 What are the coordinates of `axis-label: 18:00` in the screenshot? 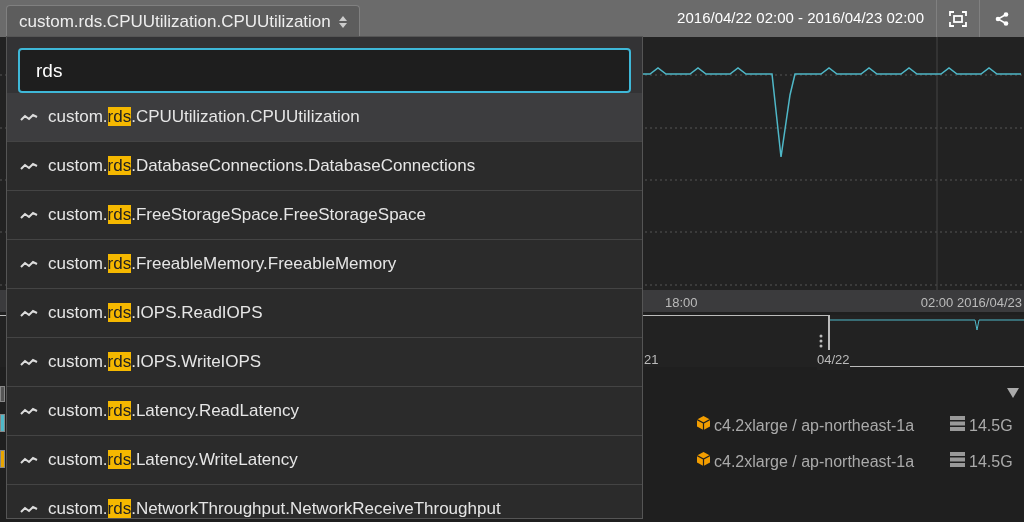 It's located at (681, 303).